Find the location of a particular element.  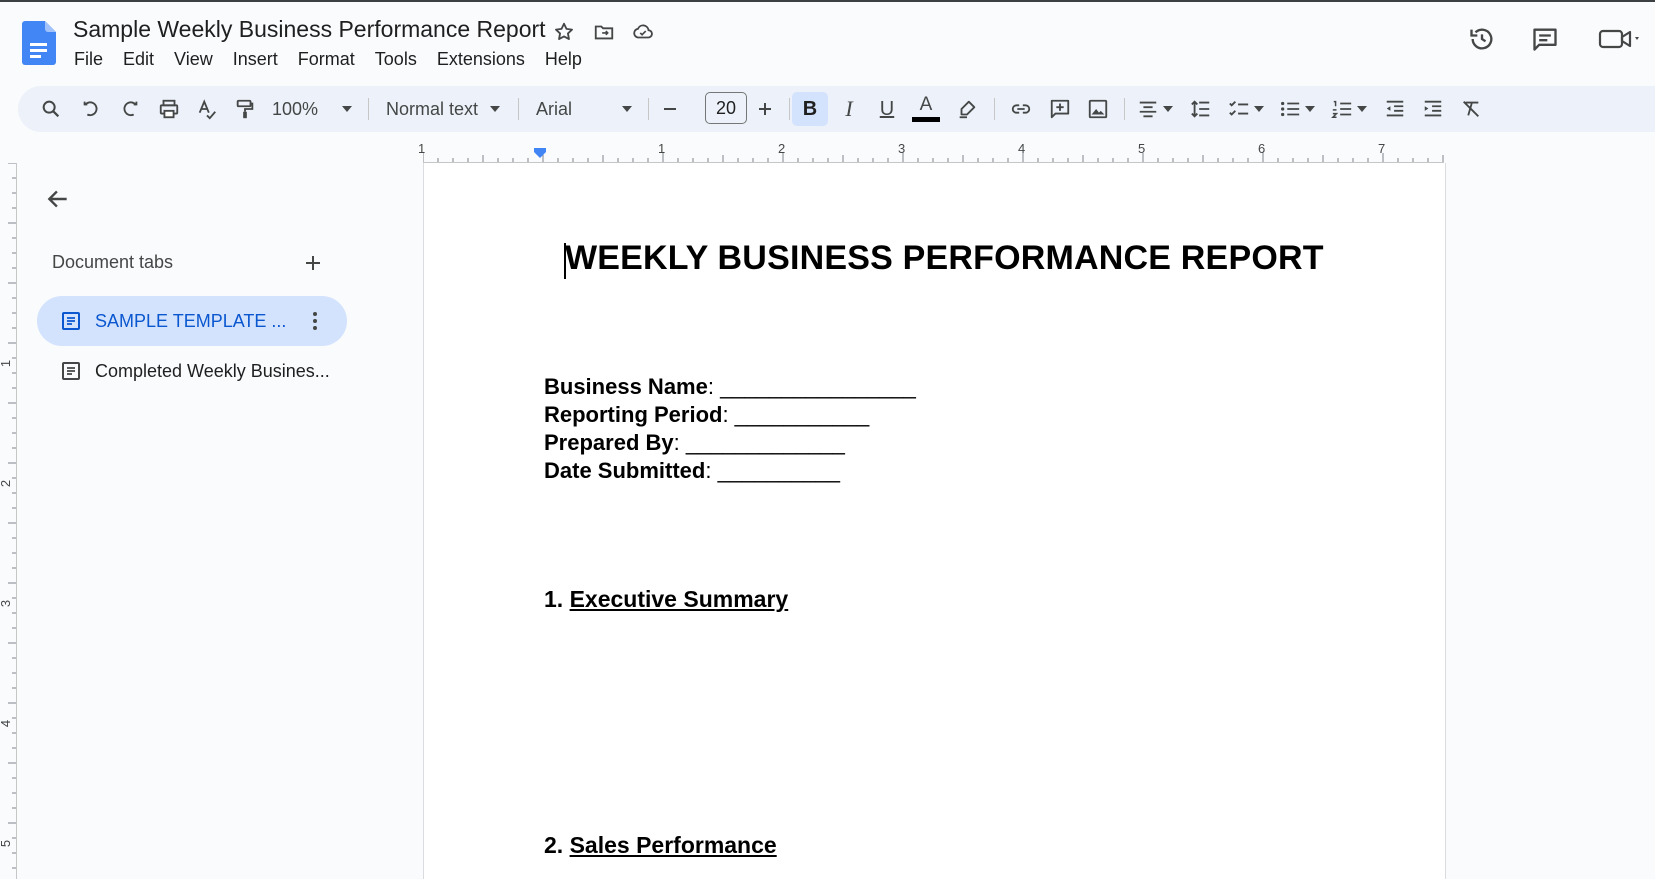

align-center-icon is located at coordinates (1148, 109).